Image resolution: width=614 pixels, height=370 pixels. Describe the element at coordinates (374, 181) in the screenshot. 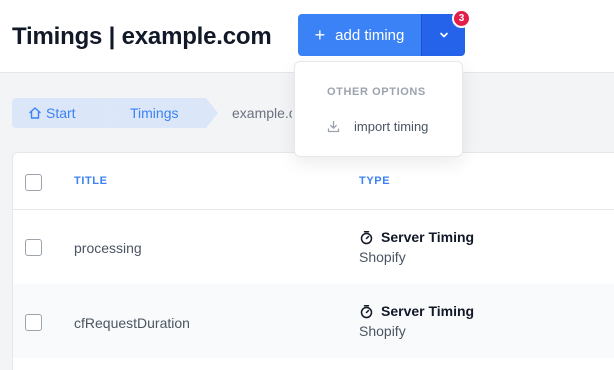

I see `column-type-header: TYPE` at that location.